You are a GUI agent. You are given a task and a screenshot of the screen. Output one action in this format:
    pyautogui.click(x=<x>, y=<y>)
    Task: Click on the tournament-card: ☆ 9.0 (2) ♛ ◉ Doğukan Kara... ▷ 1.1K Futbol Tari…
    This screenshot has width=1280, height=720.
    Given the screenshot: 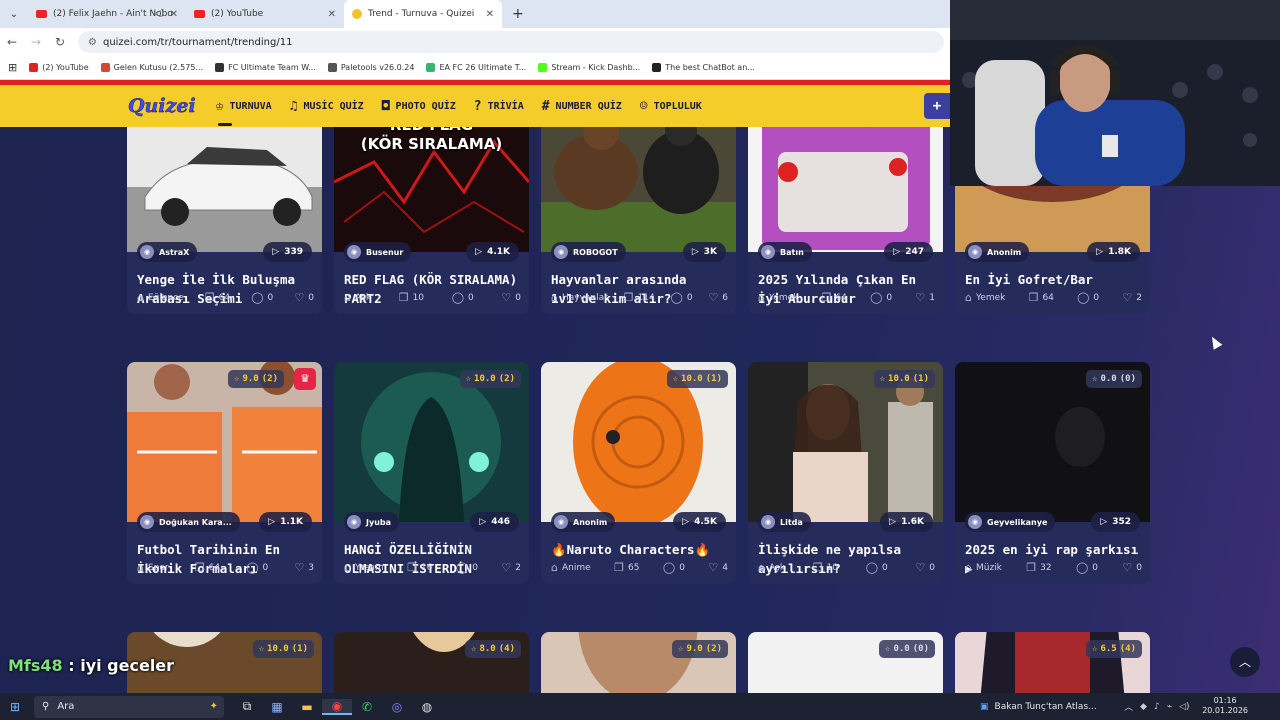 What is the action you would take?
    pyautogui.click(x=224, y=473)
    